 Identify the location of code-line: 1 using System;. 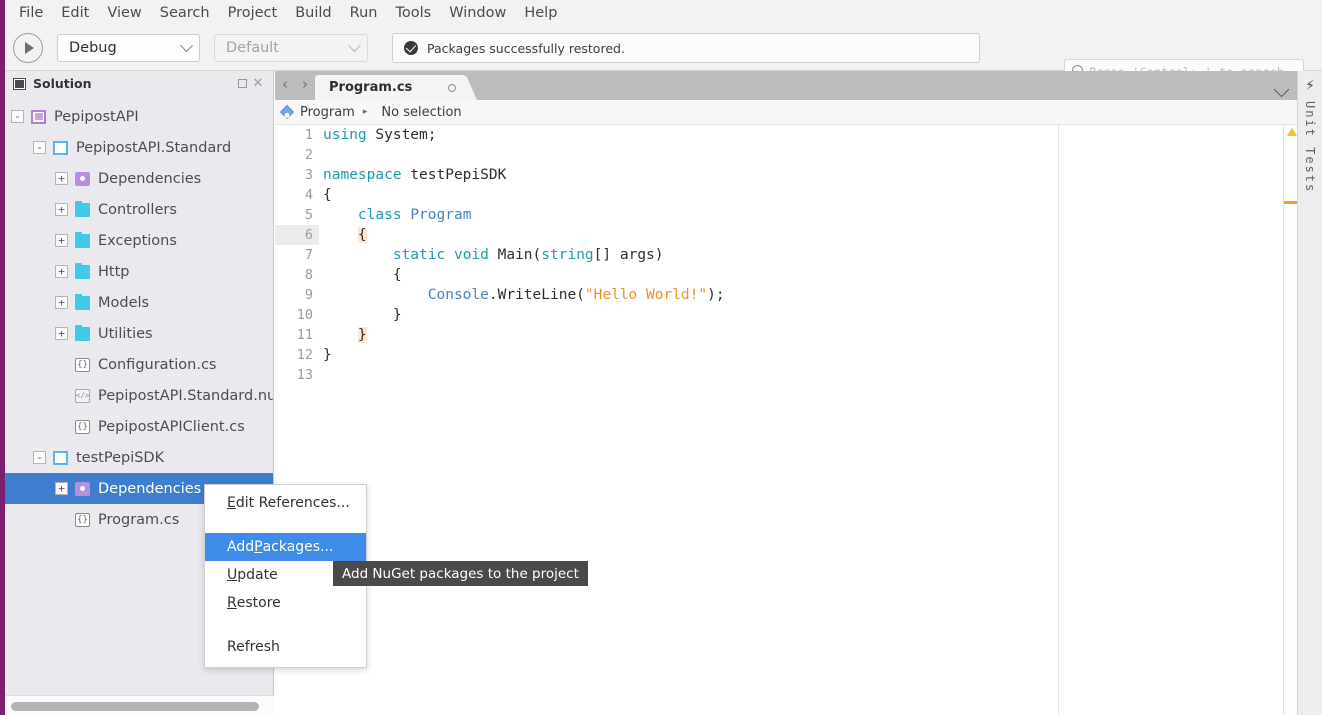
(786, 135).